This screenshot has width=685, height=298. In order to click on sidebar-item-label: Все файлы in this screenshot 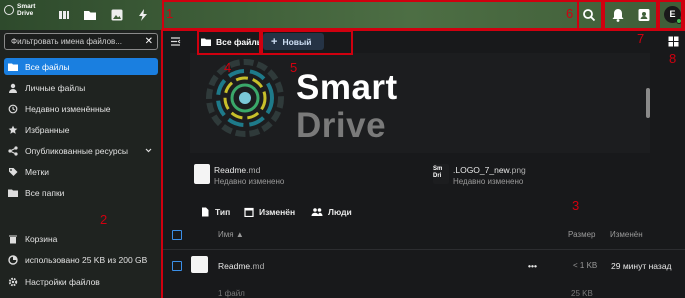, I will do `click(47, 66)`.